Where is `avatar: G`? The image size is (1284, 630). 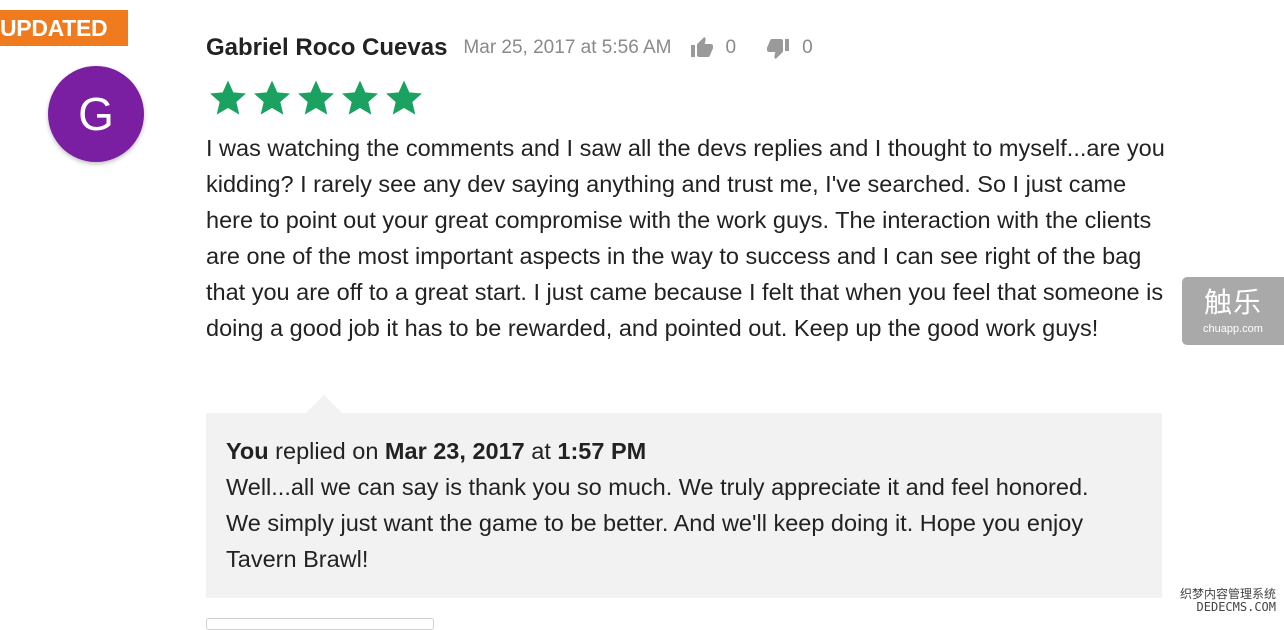
avatar: G is located at coordinates (96, 114).